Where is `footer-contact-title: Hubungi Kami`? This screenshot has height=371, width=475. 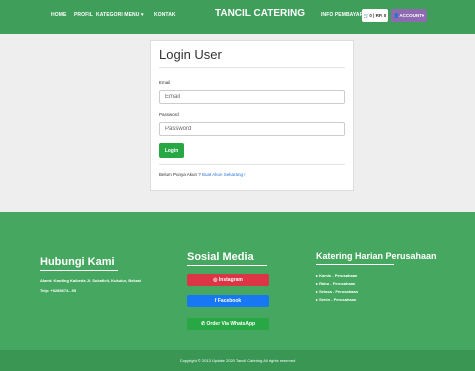 footer-contact-title: Hubungi Kami is located at coordinates (77, 262).